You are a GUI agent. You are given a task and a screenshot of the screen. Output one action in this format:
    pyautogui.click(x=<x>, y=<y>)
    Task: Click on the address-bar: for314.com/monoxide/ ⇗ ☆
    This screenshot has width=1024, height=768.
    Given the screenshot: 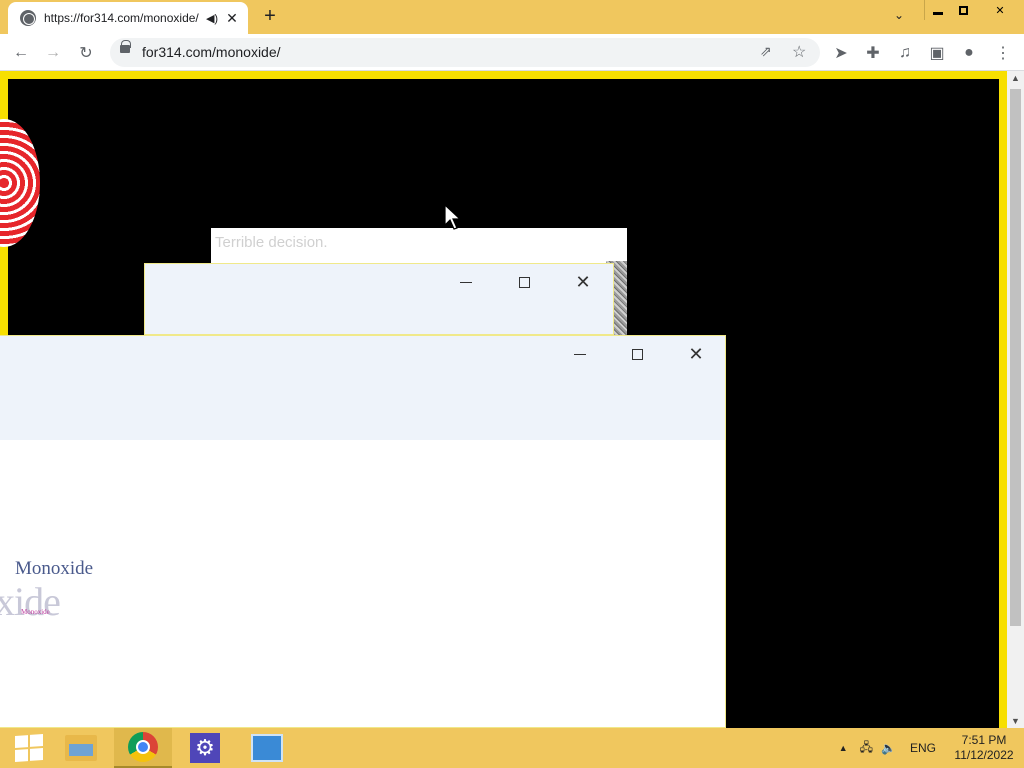 What is the action you would take?
    pyautogui.click(x=465, y=52)
    